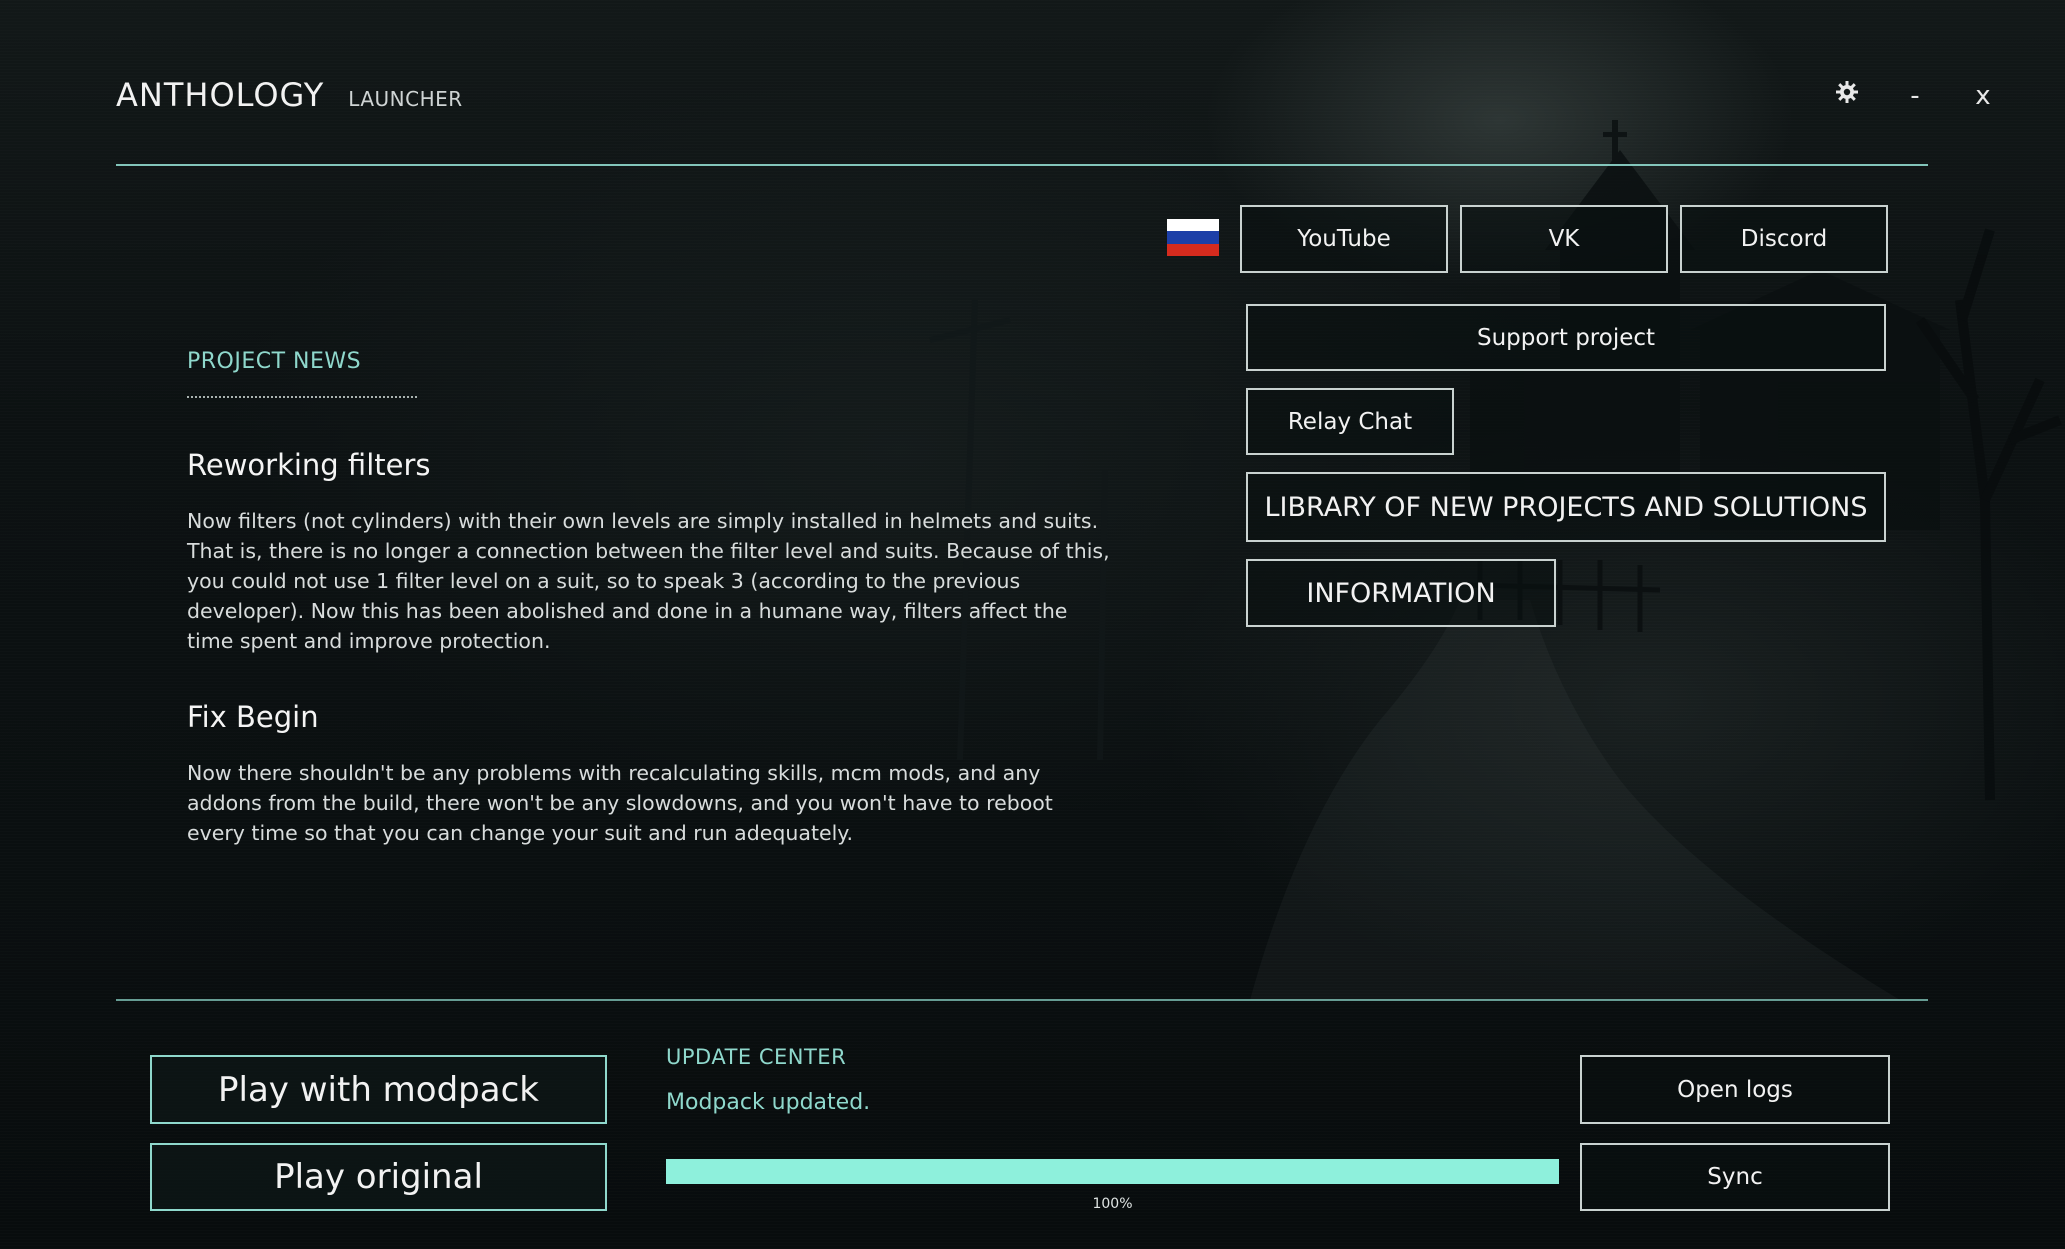  I want to click on gear-icon, so click(1847, 92).